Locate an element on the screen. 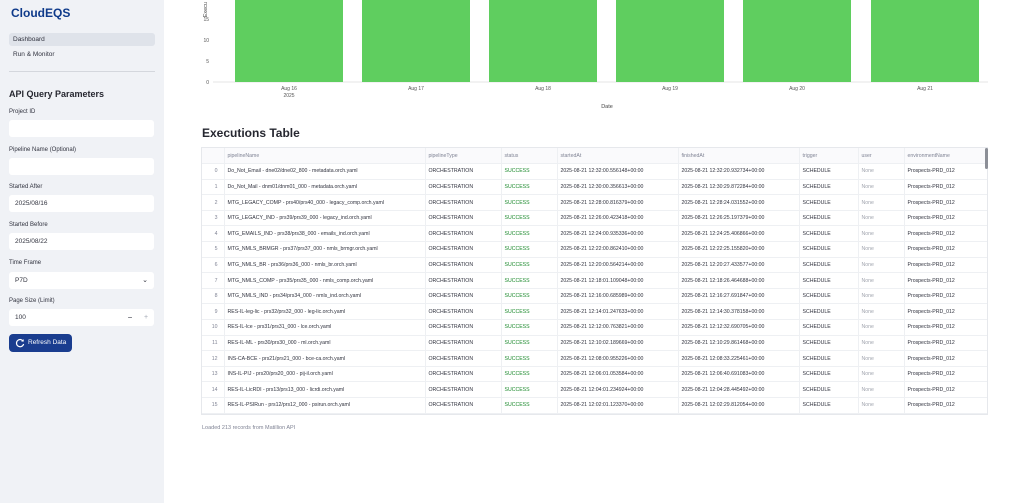 The image size is (1024, 503). pipeline-name-input is located at coordinates (81, 166).